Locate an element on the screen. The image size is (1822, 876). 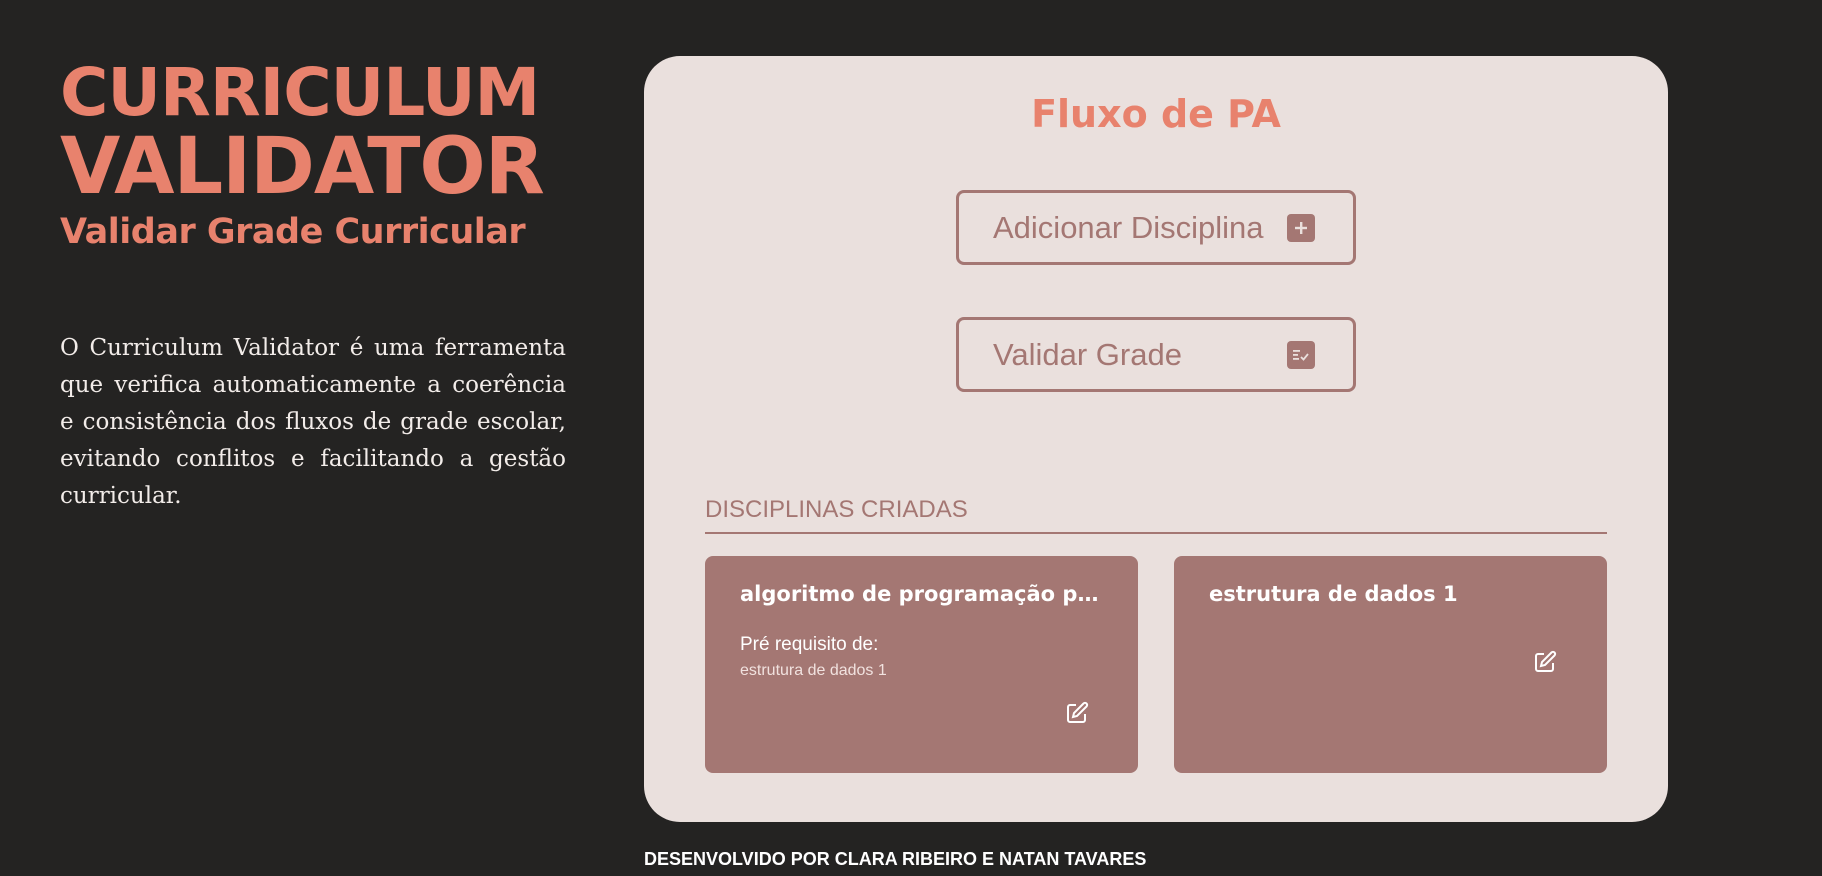
brand-subtitle: Validar Grade Curricular is located at coordinates (293, 232).